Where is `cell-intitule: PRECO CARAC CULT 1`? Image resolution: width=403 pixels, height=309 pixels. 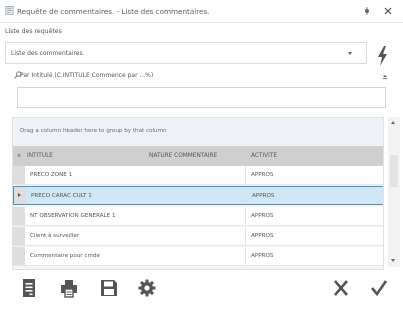
cell-intitule: PRECO CARAC CULT 1 is located at coordinates (61, 196).